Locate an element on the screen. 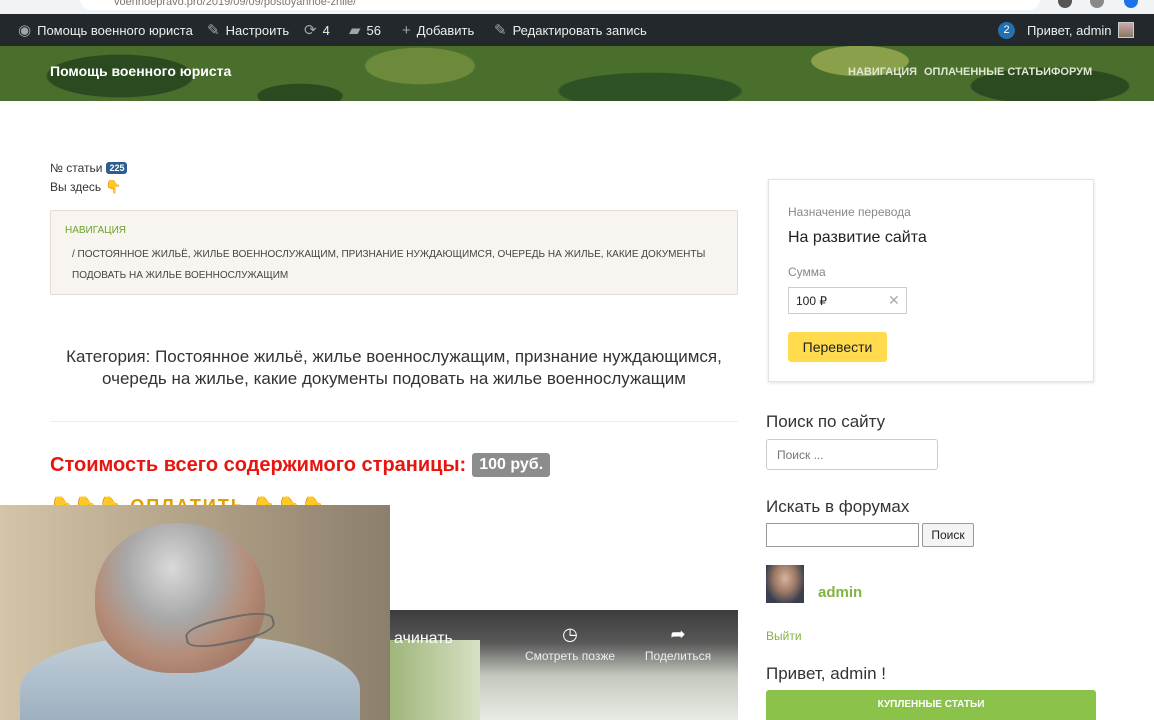 The height and width of the screenshot is (720, 1154). video-frame-area is located at coordinates (435, 680).